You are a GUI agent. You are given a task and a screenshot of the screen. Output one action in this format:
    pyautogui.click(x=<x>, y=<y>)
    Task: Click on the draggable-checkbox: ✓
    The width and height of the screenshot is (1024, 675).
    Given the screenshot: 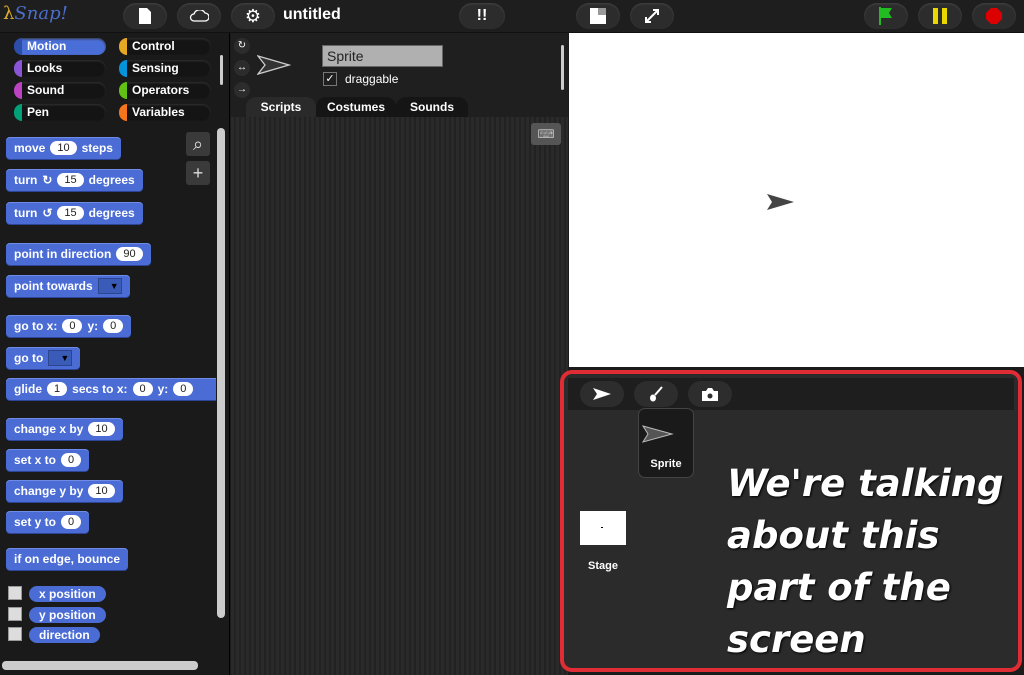 What is the action you would take?
    pyautogui.click(x=330, y=79)
    